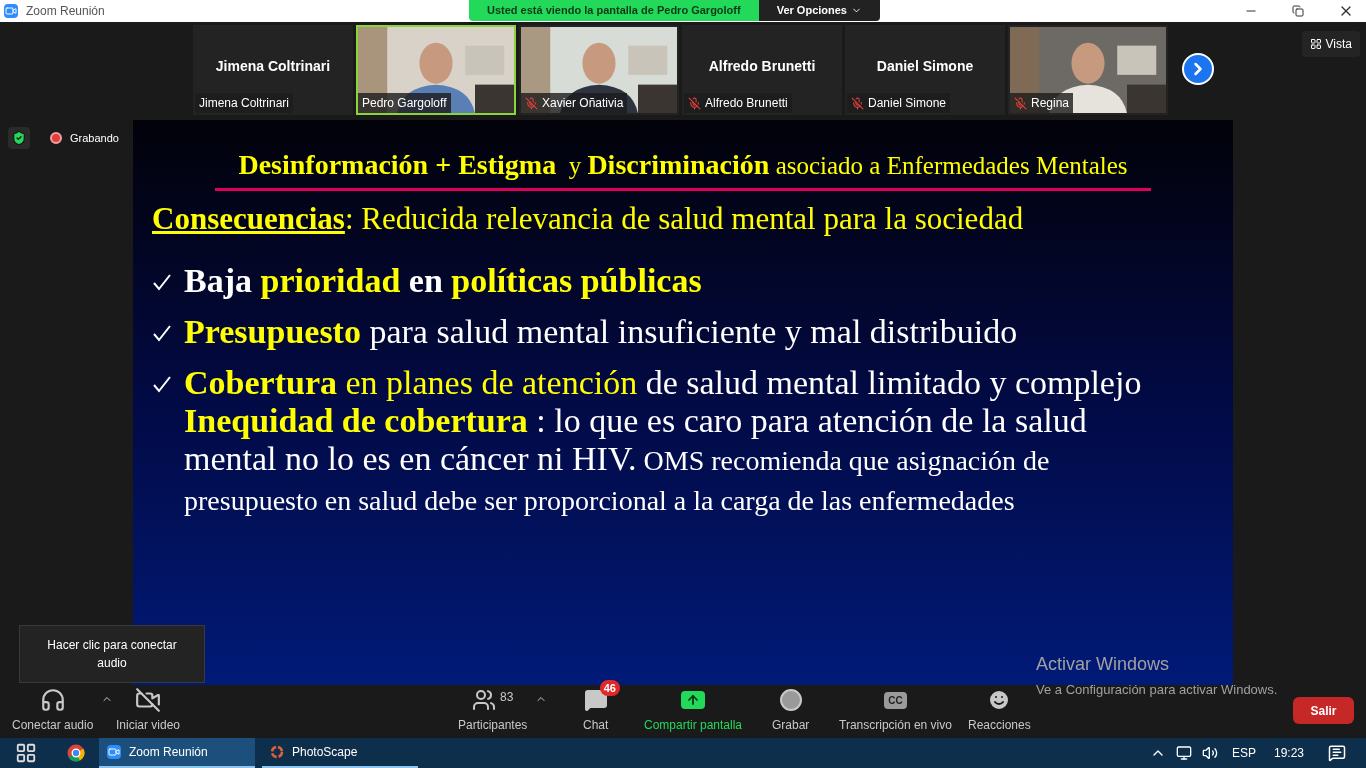  Describe the element at coordinates (925, 66) in the screenshot. I see `participant-name: Daniel Simone` at that location.